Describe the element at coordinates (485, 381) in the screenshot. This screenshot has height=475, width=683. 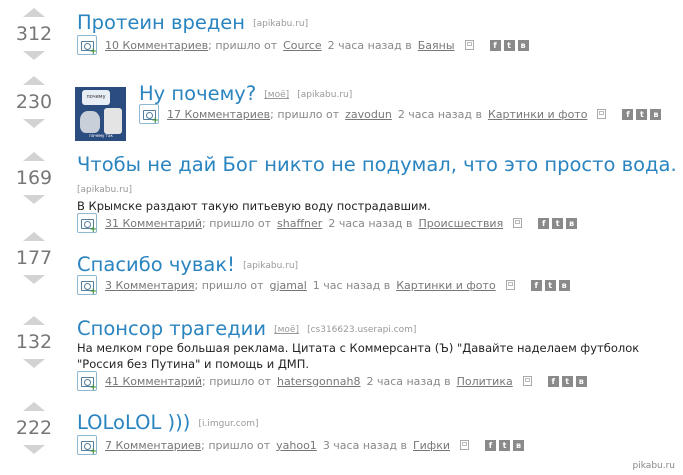
I see `category-link: Политика` at that location.